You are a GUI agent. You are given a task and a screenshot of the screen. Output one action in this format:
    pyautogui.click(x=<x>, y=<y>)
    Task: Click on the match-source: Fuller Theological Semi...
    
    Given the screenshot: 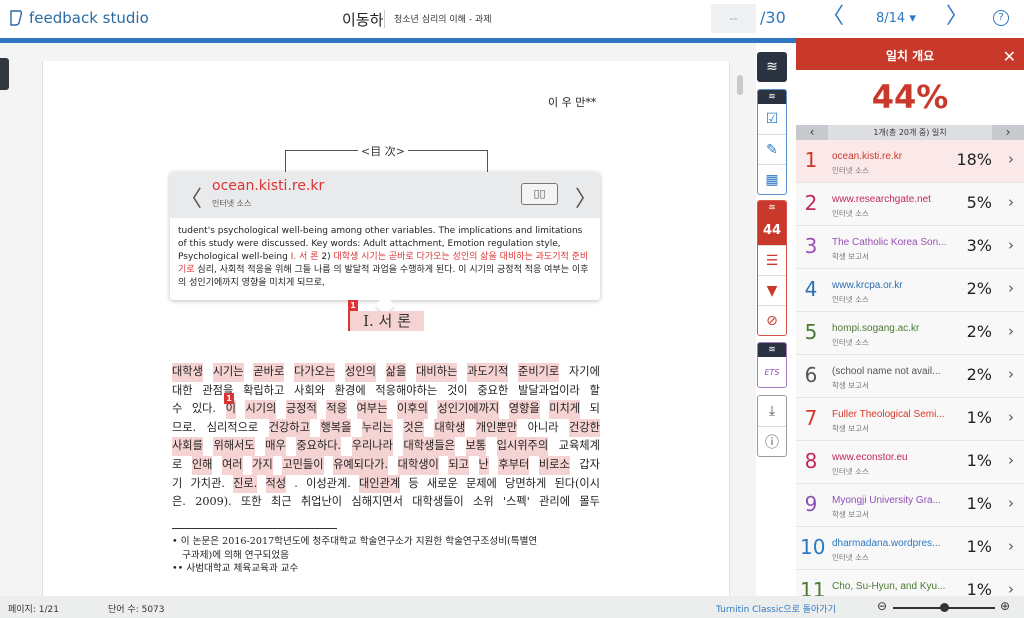 What is the action you would take?
    pyautogui.click(x=888, y=414)
    